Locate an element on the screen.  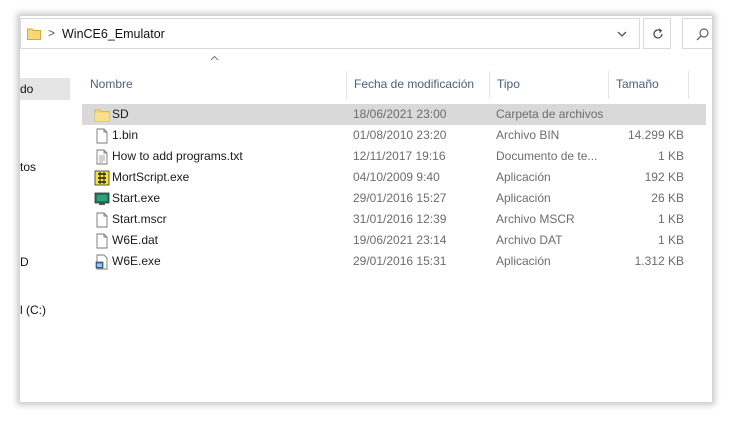
file-name: SD is located at coordinates (120, 114).